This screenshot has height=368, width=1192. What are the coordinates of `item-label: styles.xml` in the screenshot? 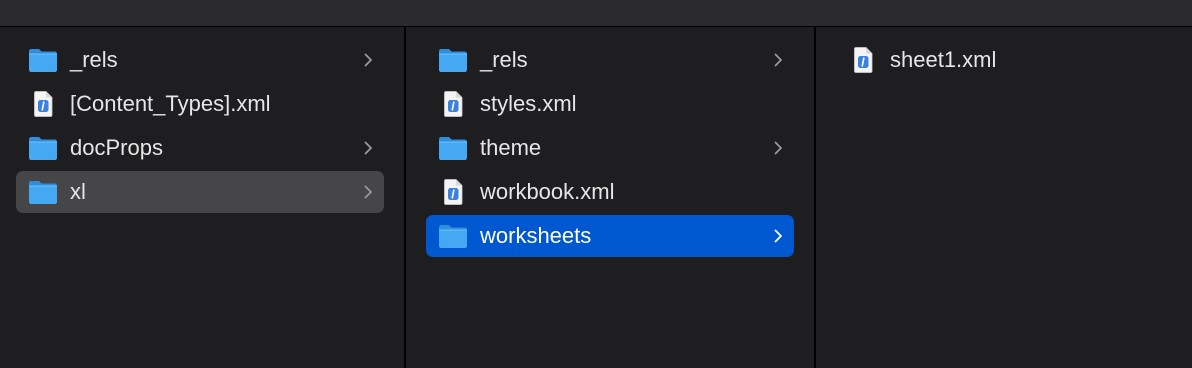 It's located at (528, 103).